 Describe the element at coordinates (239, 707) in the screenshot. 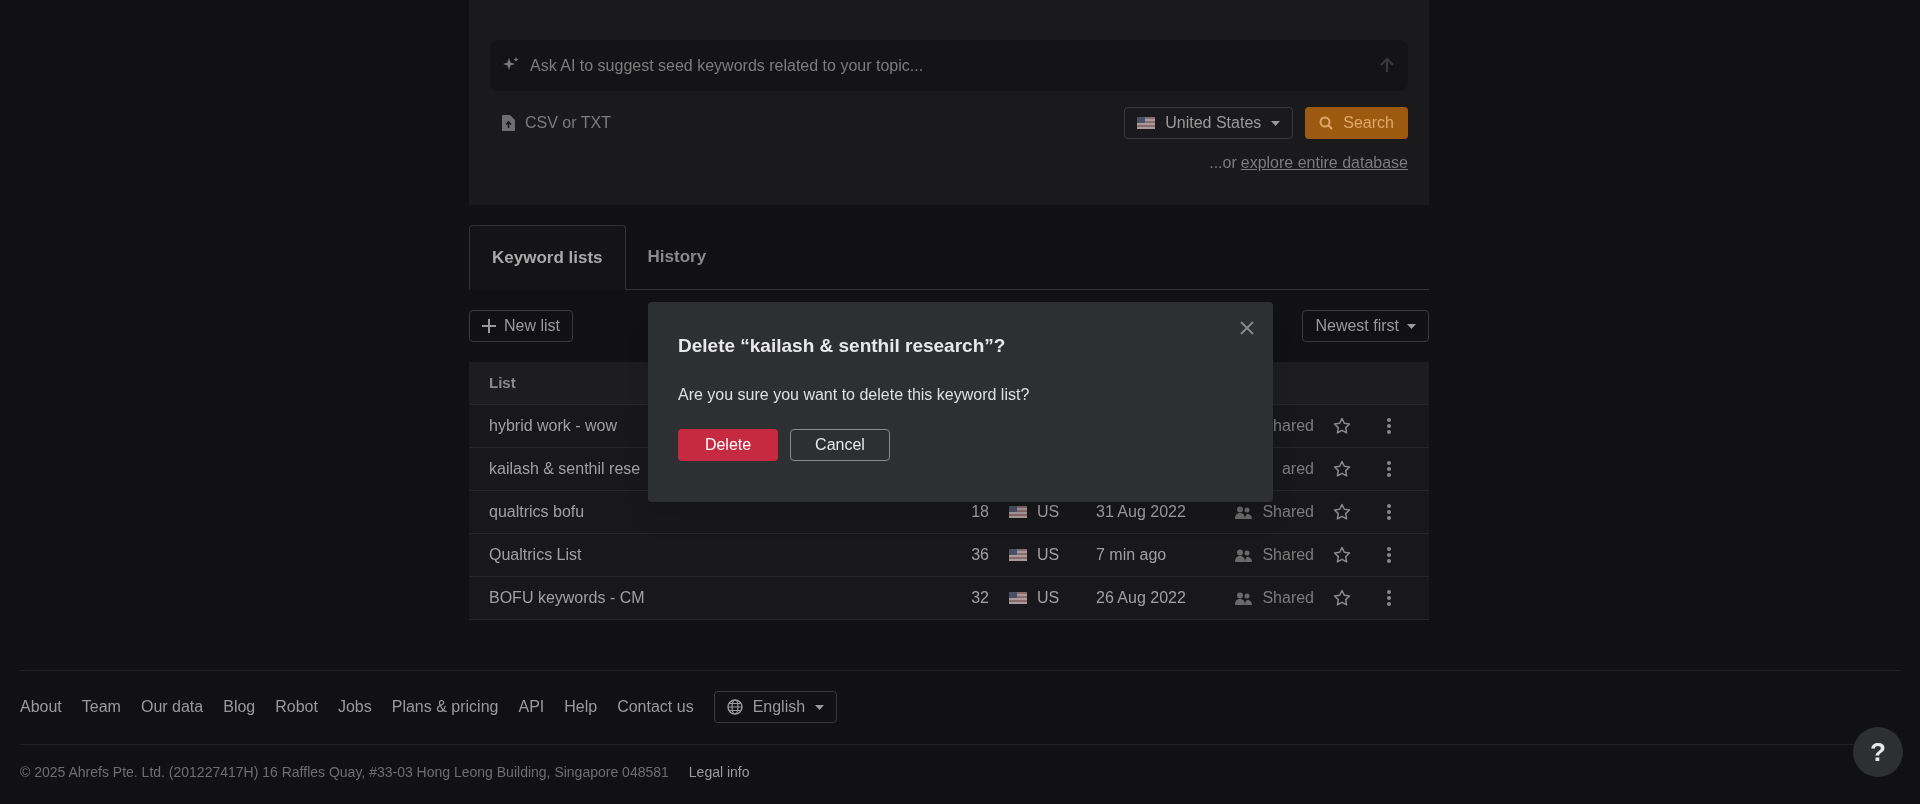

I see `footer-link: Blog` at that location.